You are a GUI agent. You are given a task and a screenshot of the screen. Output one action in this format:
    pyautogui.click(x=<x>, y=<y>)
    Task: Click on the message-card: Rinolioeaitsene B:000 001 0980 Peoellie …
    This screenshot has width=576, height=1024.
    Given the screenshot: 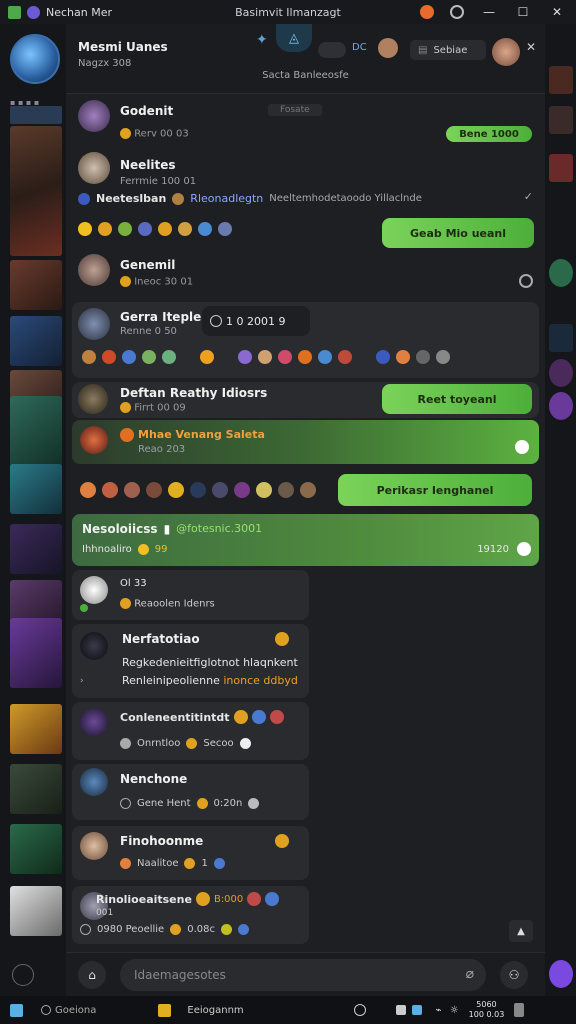 What is the action you would take?
    pyautogui.click(x=190, y=915)
    